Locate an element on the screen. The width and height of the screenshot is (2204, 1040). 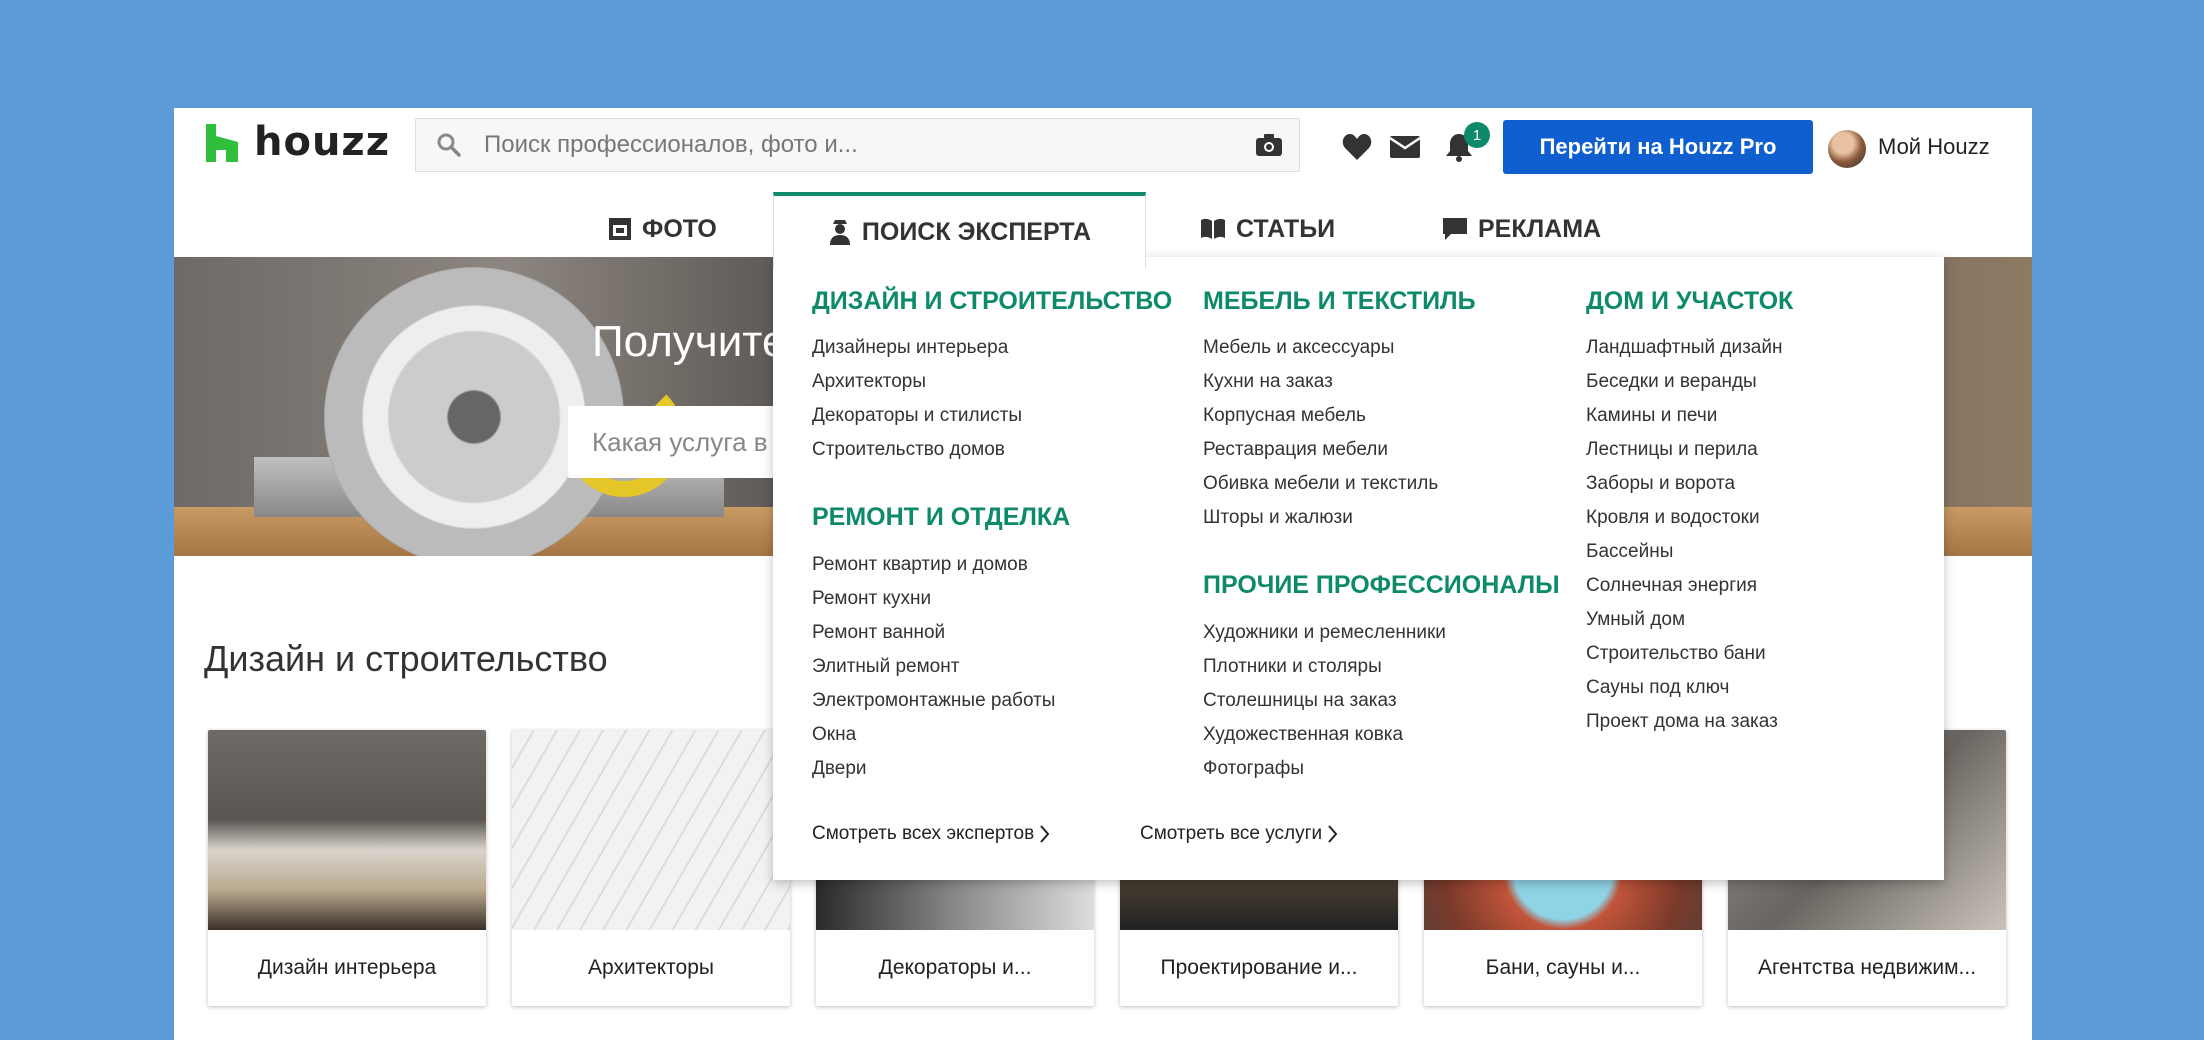
category-link: Кровля и водостоки is located at coordinates (1684, 518).